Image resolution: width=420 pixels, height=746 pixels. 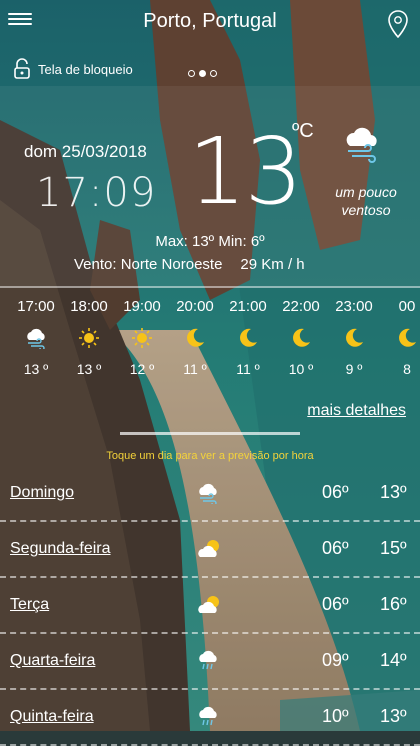 I want to click on current-date: dom 25/03/2018, so click(x=85, y=151).